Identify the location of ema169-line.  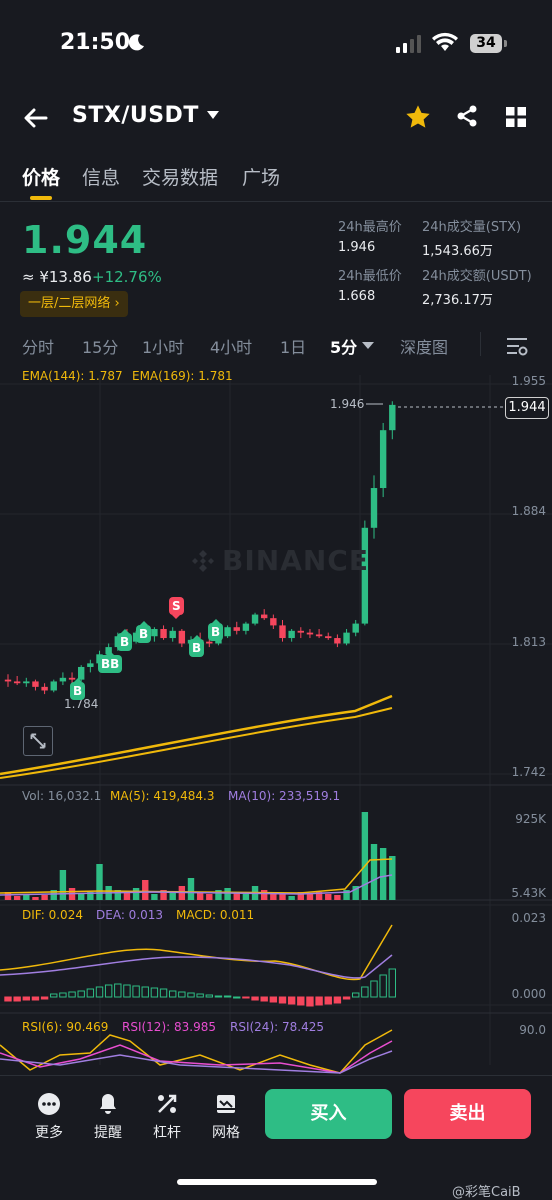
(196, 743).